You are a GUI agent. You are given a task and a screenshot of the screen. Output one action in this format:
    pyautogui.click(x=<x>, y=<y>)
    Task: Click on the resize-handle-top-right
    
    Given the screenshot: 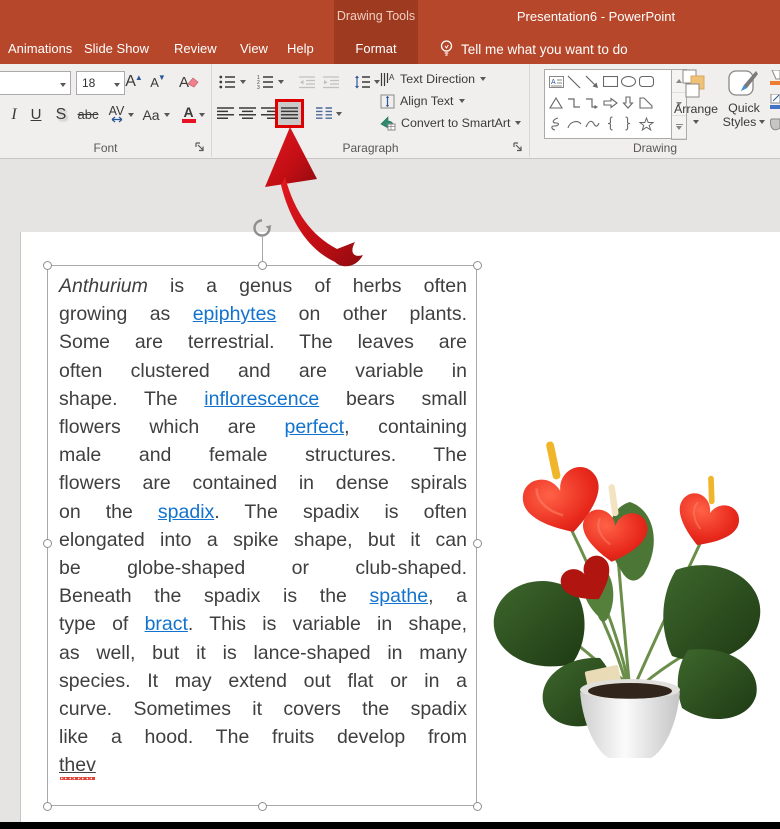 What is the action you would take?
    pyautogui.click(x=477, y=265)
    